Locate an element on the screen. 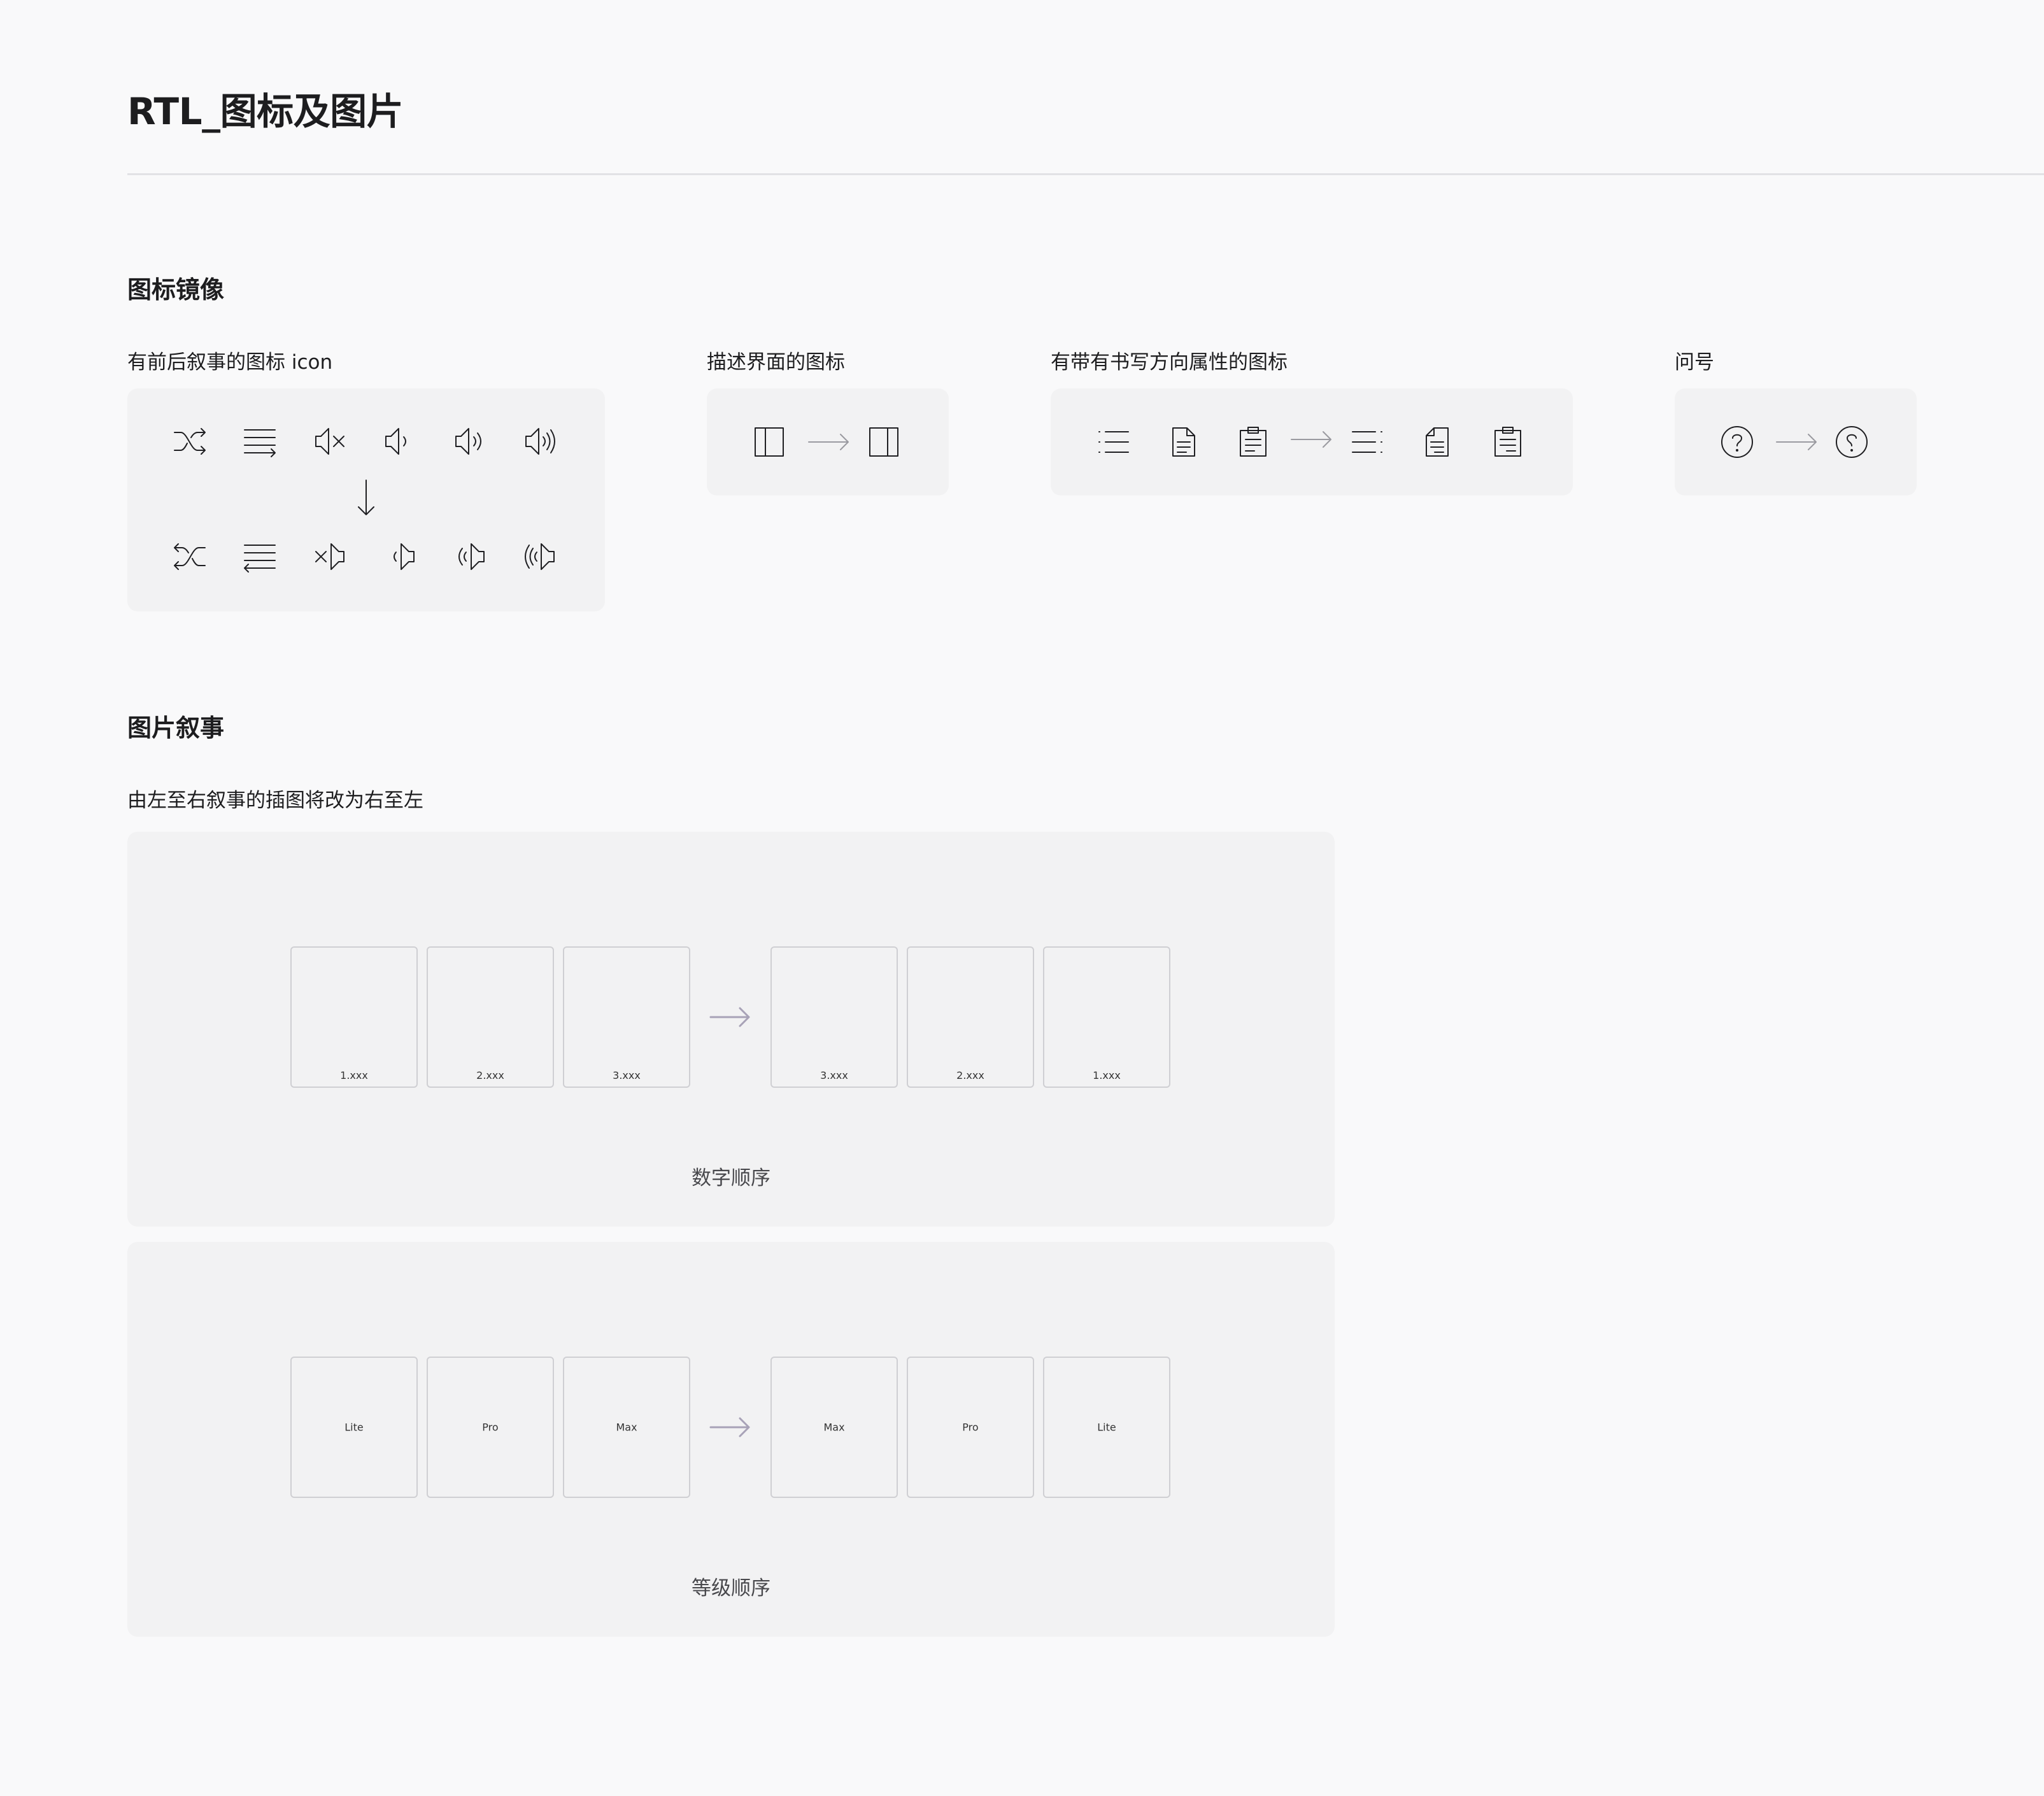 The width and height of the screenshot is (2044, 1796). list-flow-mirrored-icon is located at coordinates (260, 557).